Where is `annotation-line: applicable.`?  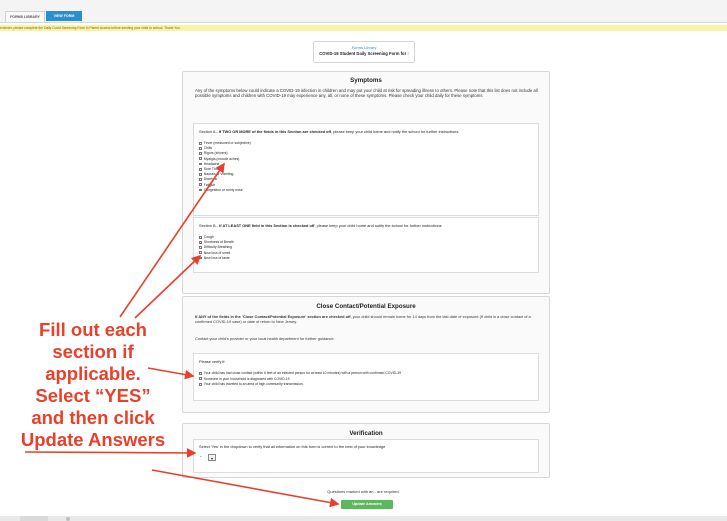 annotation-line: applicable. is located at coordinates (93, 373).